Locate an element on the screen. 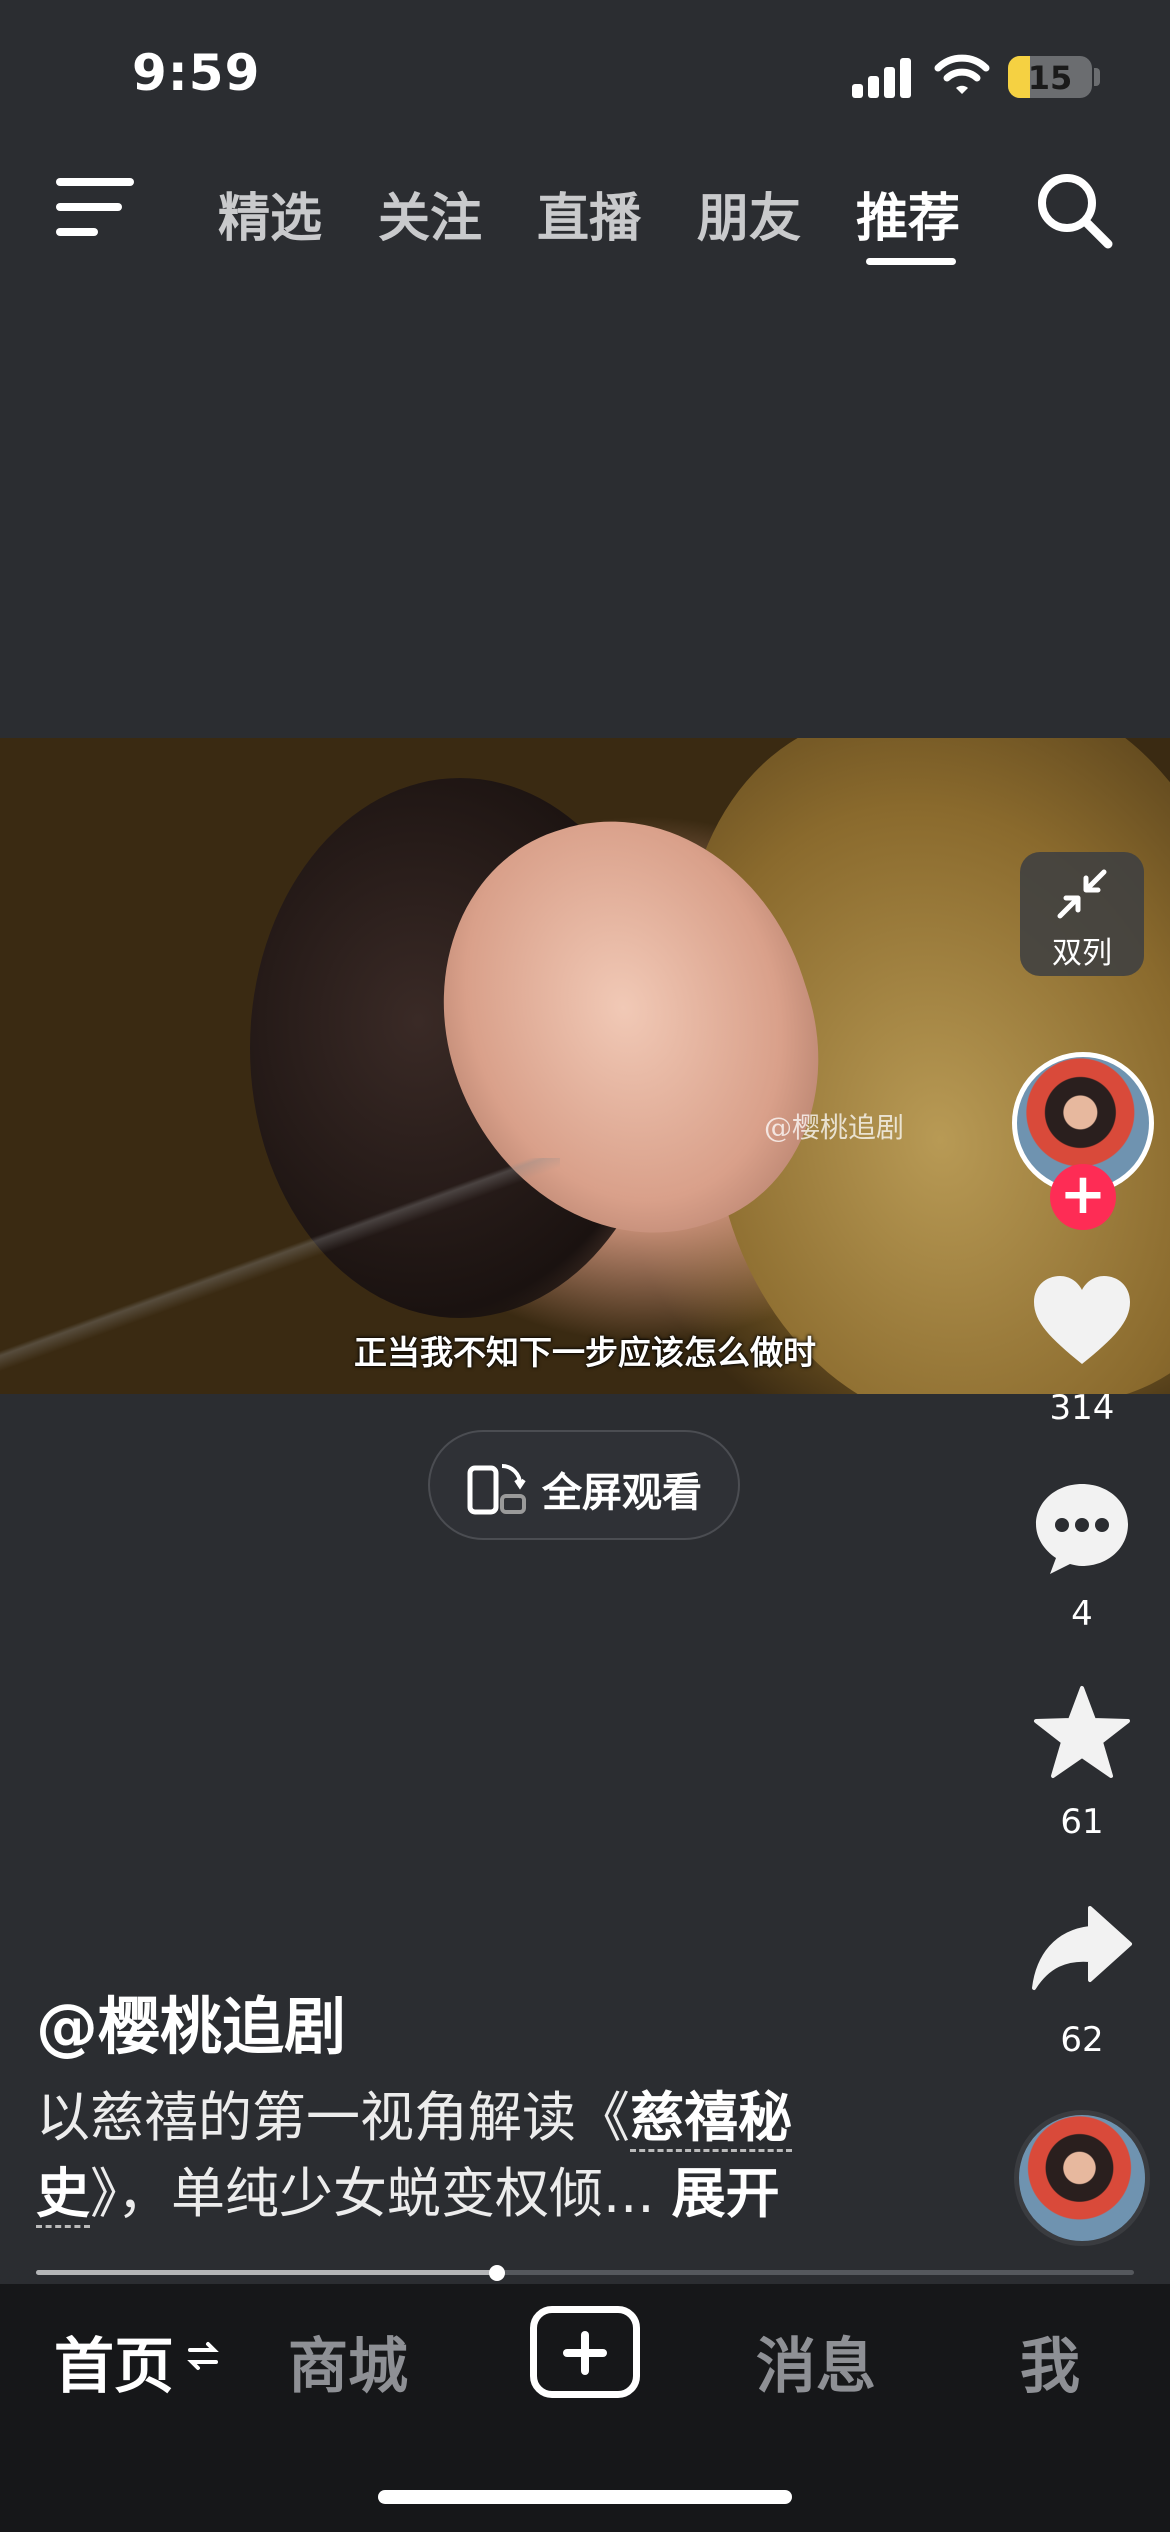 Image resolution: width=1170 pixels, height=2532 pixels. cellular-signal-icon is located at coordinates (882, 78).